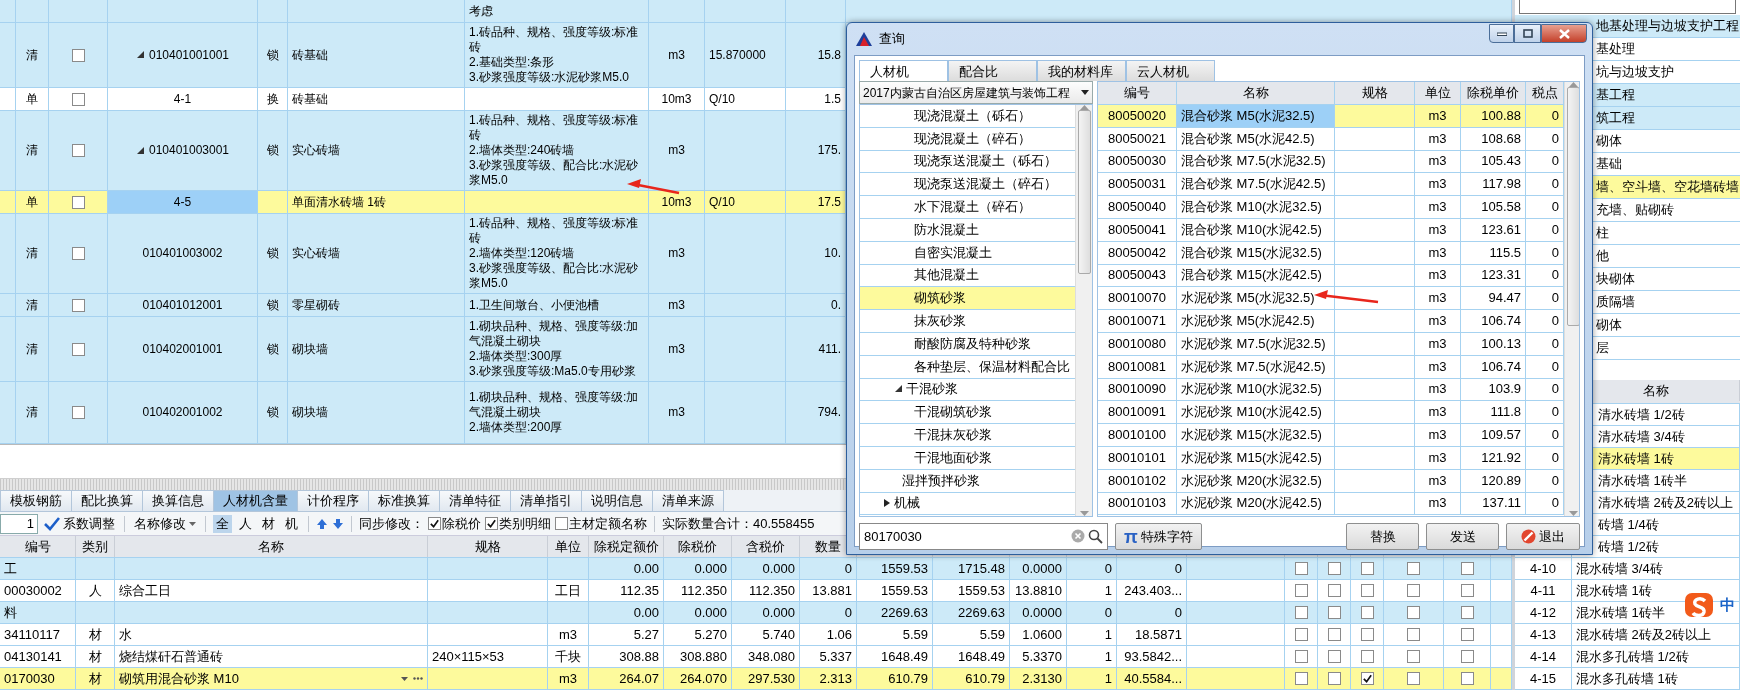 The image size is (1740, 690). What do you see at coordinates (322, 523) in the screenshot?
I see `move-up-icon` at bounding box center [322, 523].